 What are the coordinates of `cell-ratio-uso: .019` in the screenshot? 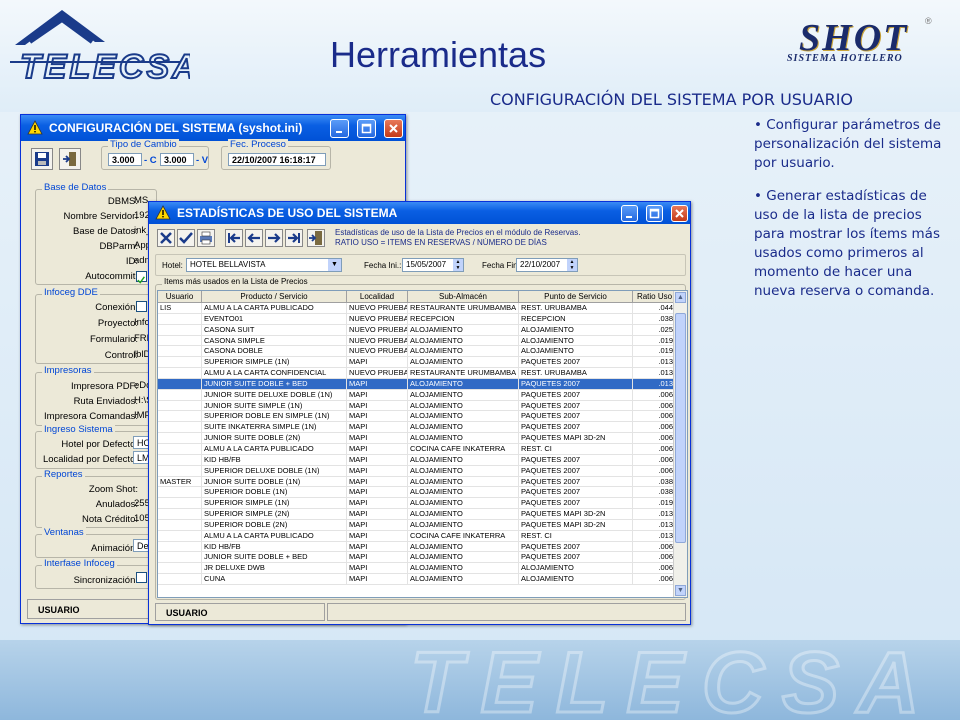 It's located at (655, 340).